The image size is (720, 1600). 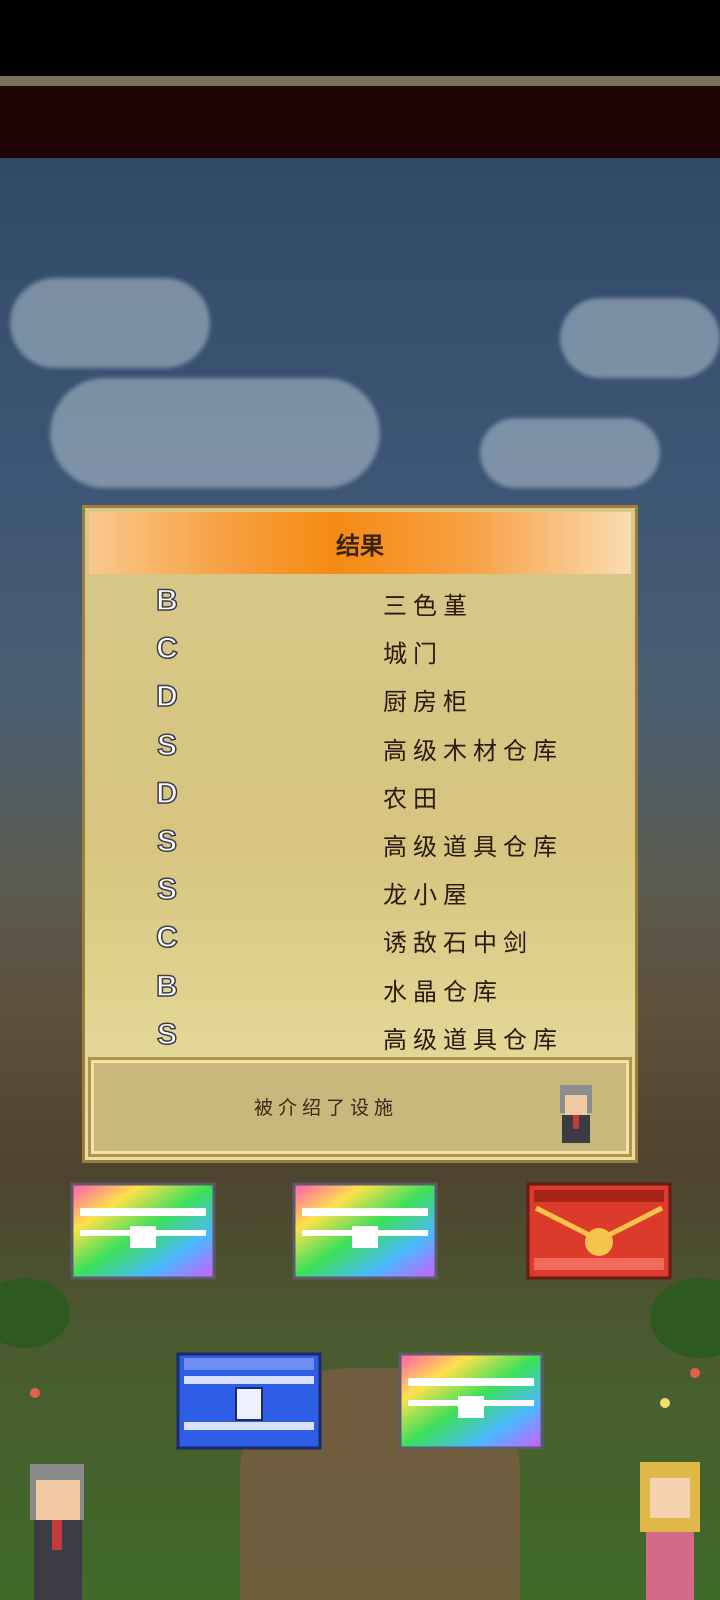 I want to click on facility-name: 三色堇, so click(x=428, y=606).